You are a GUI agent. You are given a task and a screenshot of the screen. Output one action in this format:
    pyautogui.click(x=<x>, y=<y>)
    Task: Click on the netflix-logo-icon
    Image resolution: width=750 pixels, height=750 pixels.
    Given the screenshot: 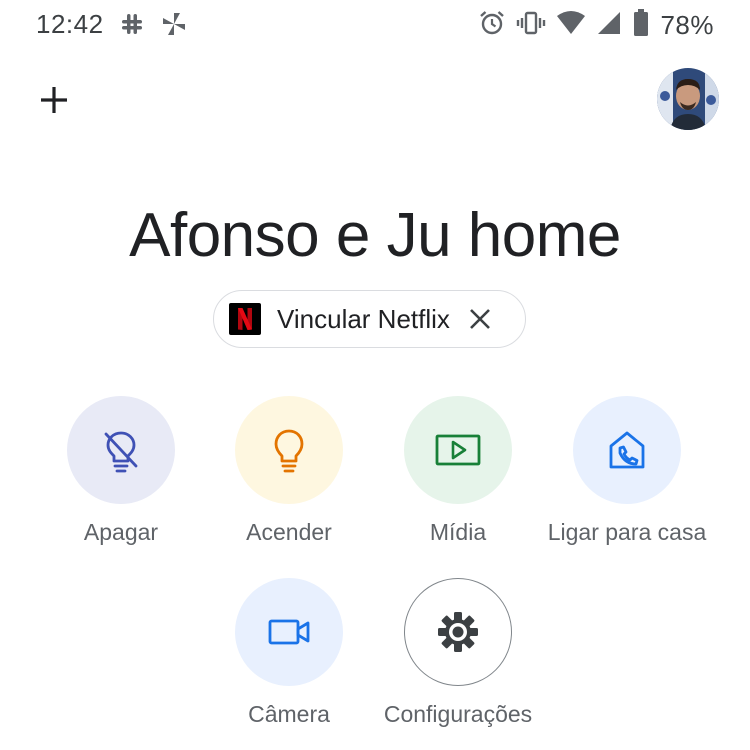 What is the action you would take?
    pyautogui.click(x=245, y=319)
    